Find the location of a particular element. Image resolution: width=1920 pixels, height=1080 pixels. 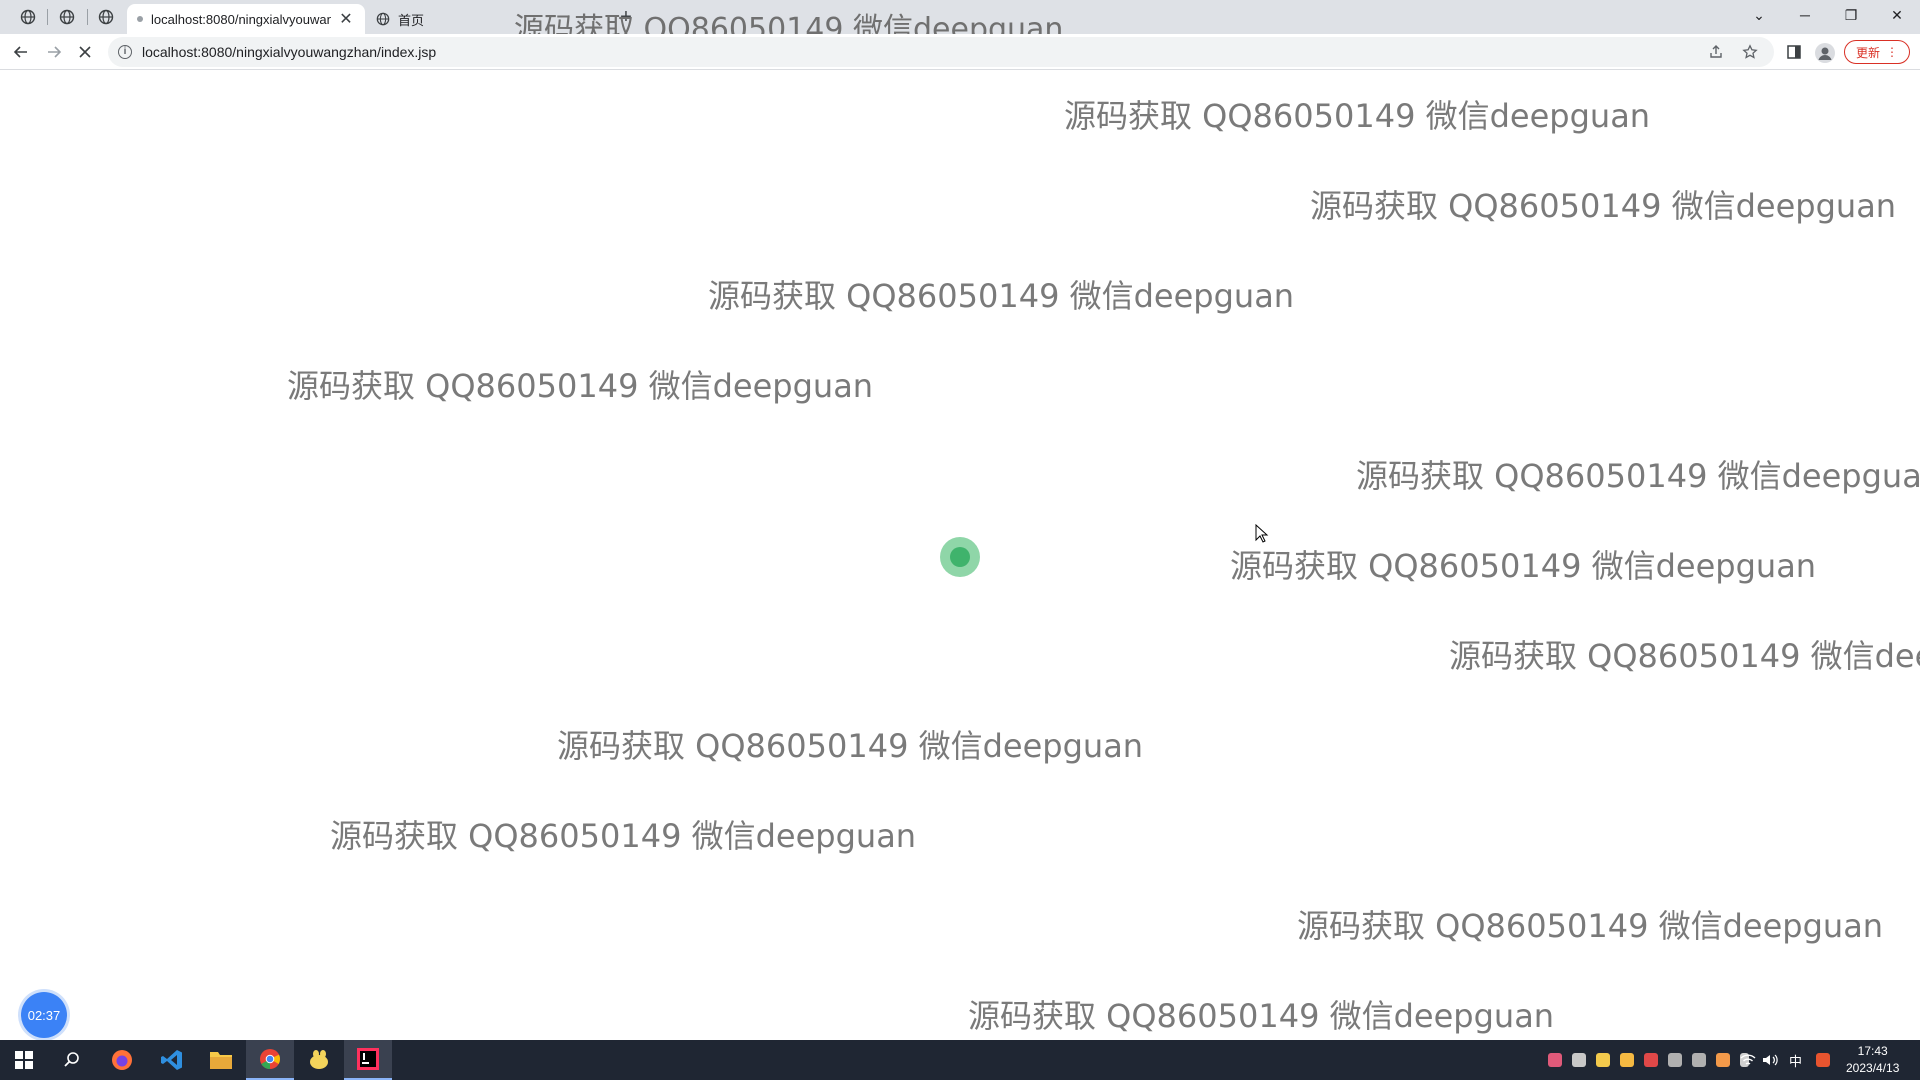

update-button: 更新 ⋮ is located at coordinates (1877, 52).